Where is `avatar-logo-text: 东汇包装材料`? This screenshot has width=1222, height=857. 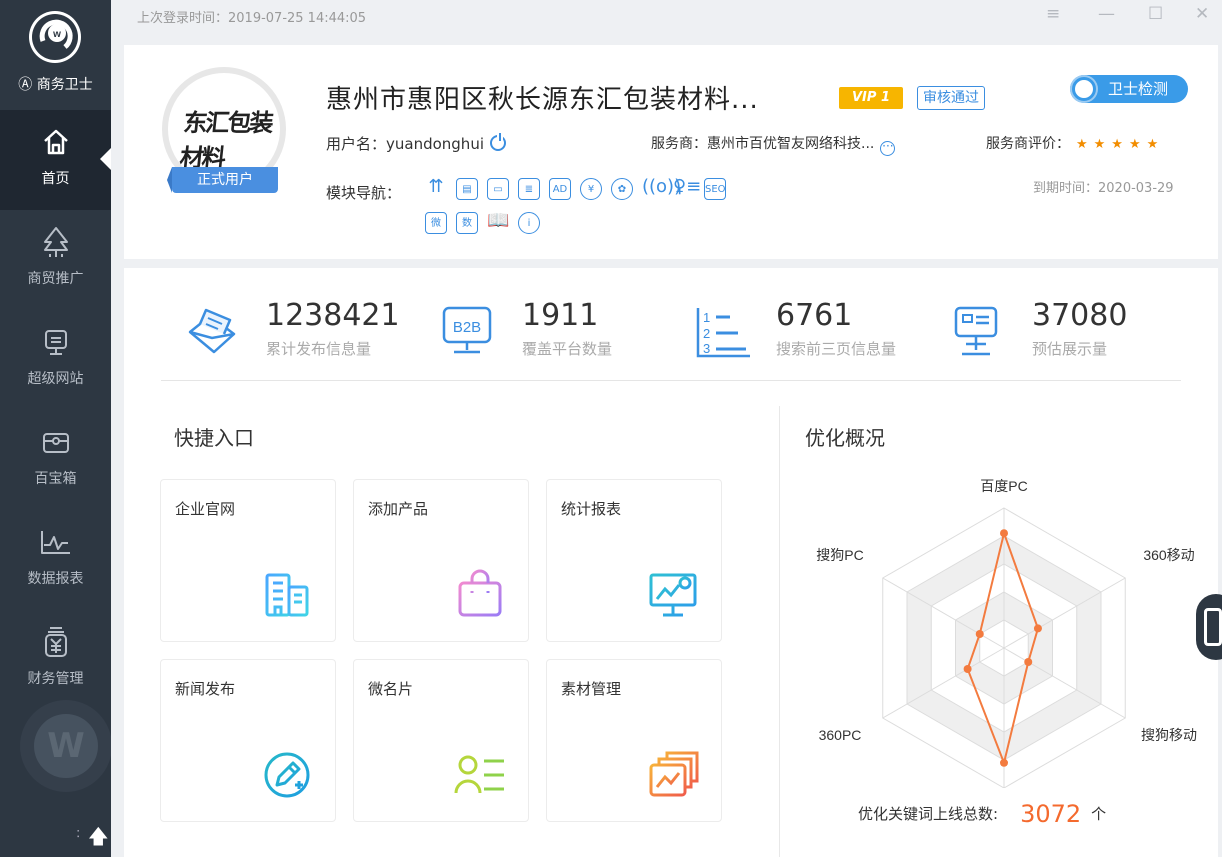 avatar-logo-text: 东汇包装材料 is located at coordinates (226, 140).